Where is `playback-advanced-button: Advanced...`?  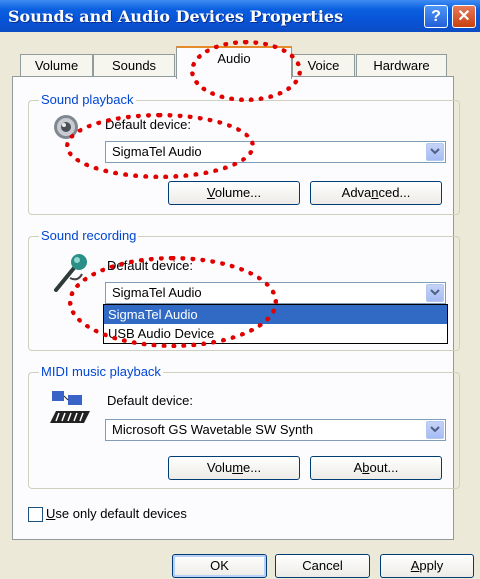 playback-advanced-button: Advanced... is located at coordinates (376, 193).